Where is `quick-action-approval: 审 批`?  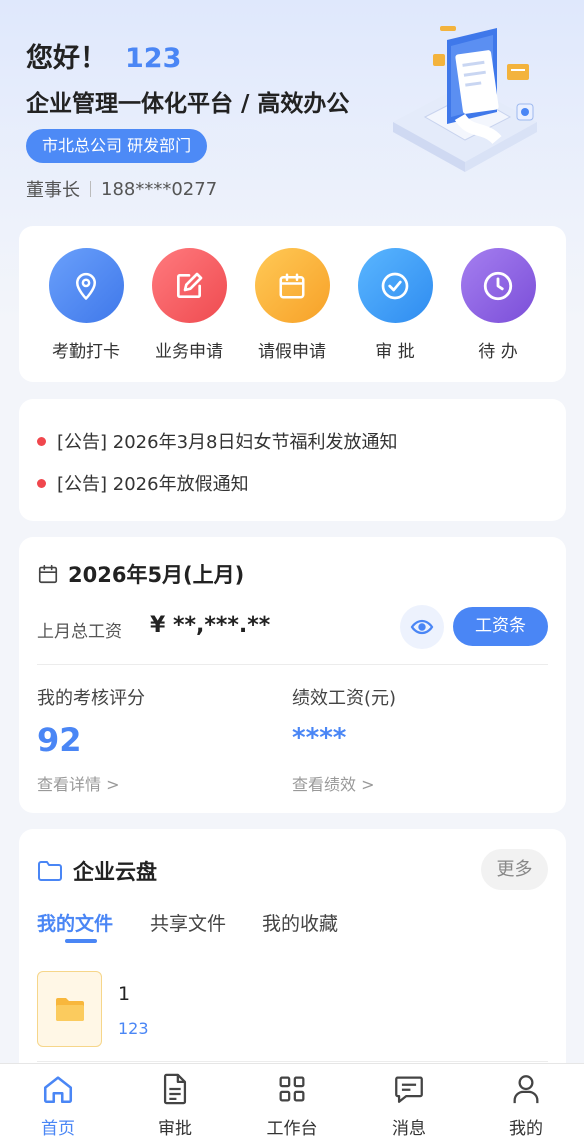
quick-action-approval: 审 批 is located at coordinates (395, 305).